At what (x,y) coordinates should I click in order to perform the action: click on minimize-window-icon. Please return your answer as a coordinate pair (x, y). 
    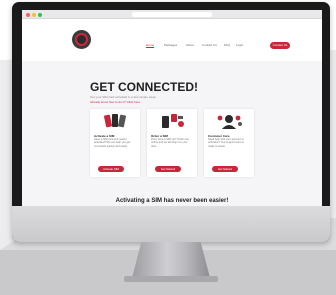
    Looking at the image, I should click on (34, 15).